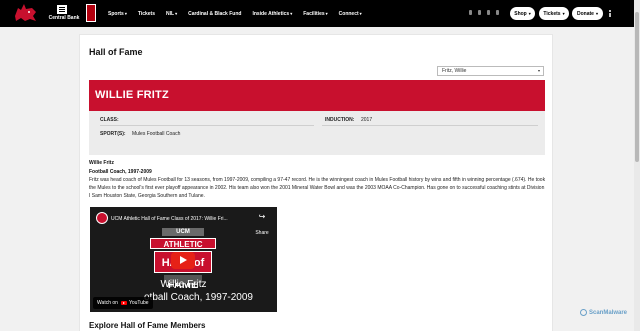 The image size is (640, 331). I want to click on shop-label: Shop, so click(520, 13).